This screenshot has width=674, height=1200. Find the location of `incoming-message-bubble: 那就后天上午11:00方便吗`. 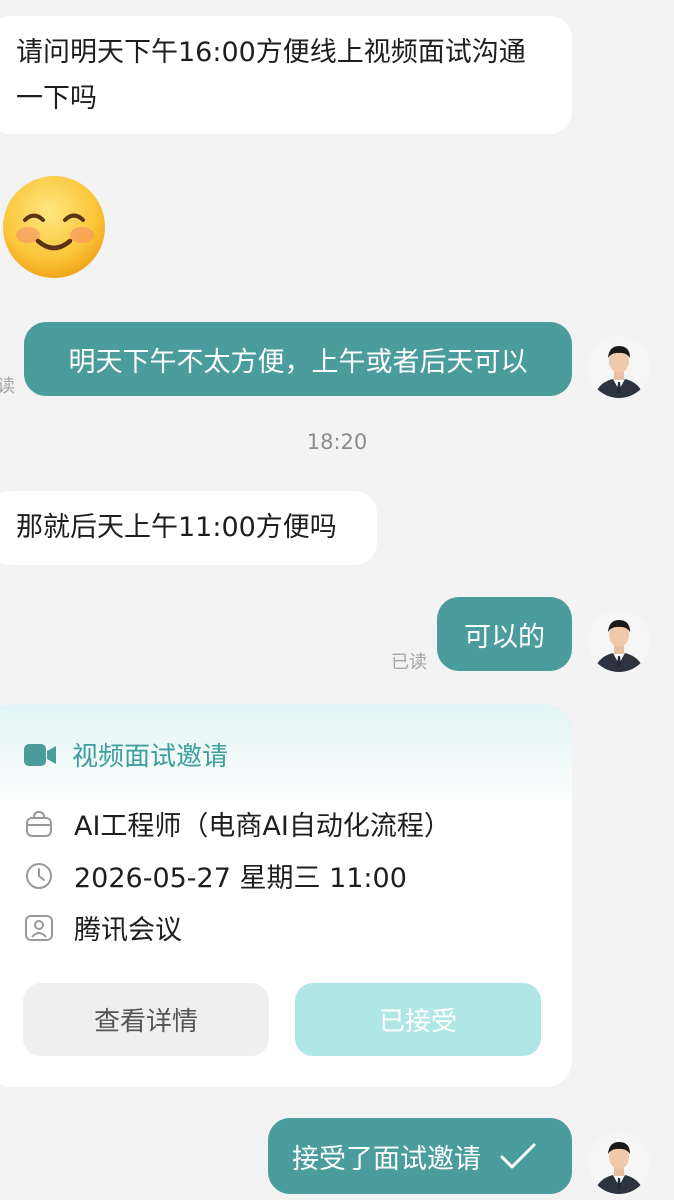

incoming-message-bubble: 那就后天上午11:00方便吗 is located at coordinates (188, 528).